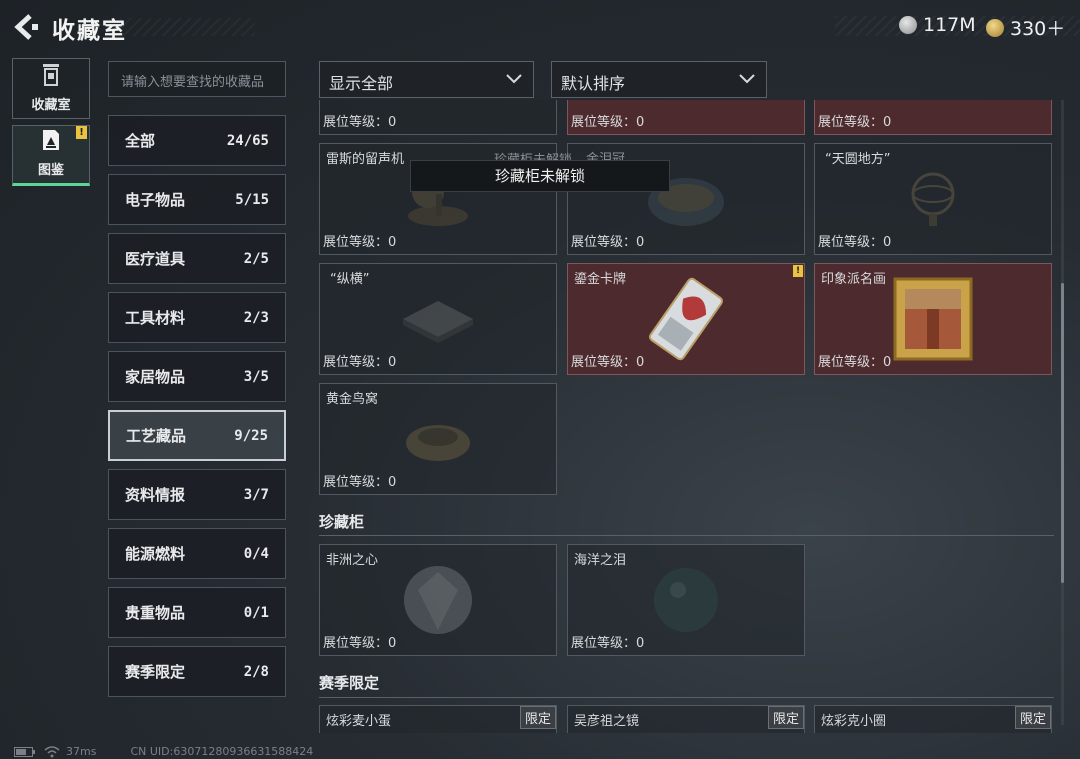 This screenshot has width=1080, height=759. Describe the element at coordinates (163, 751) in the screenshot. I see `status-footer: 37ms CN UID:63071280936631588424` at that location.